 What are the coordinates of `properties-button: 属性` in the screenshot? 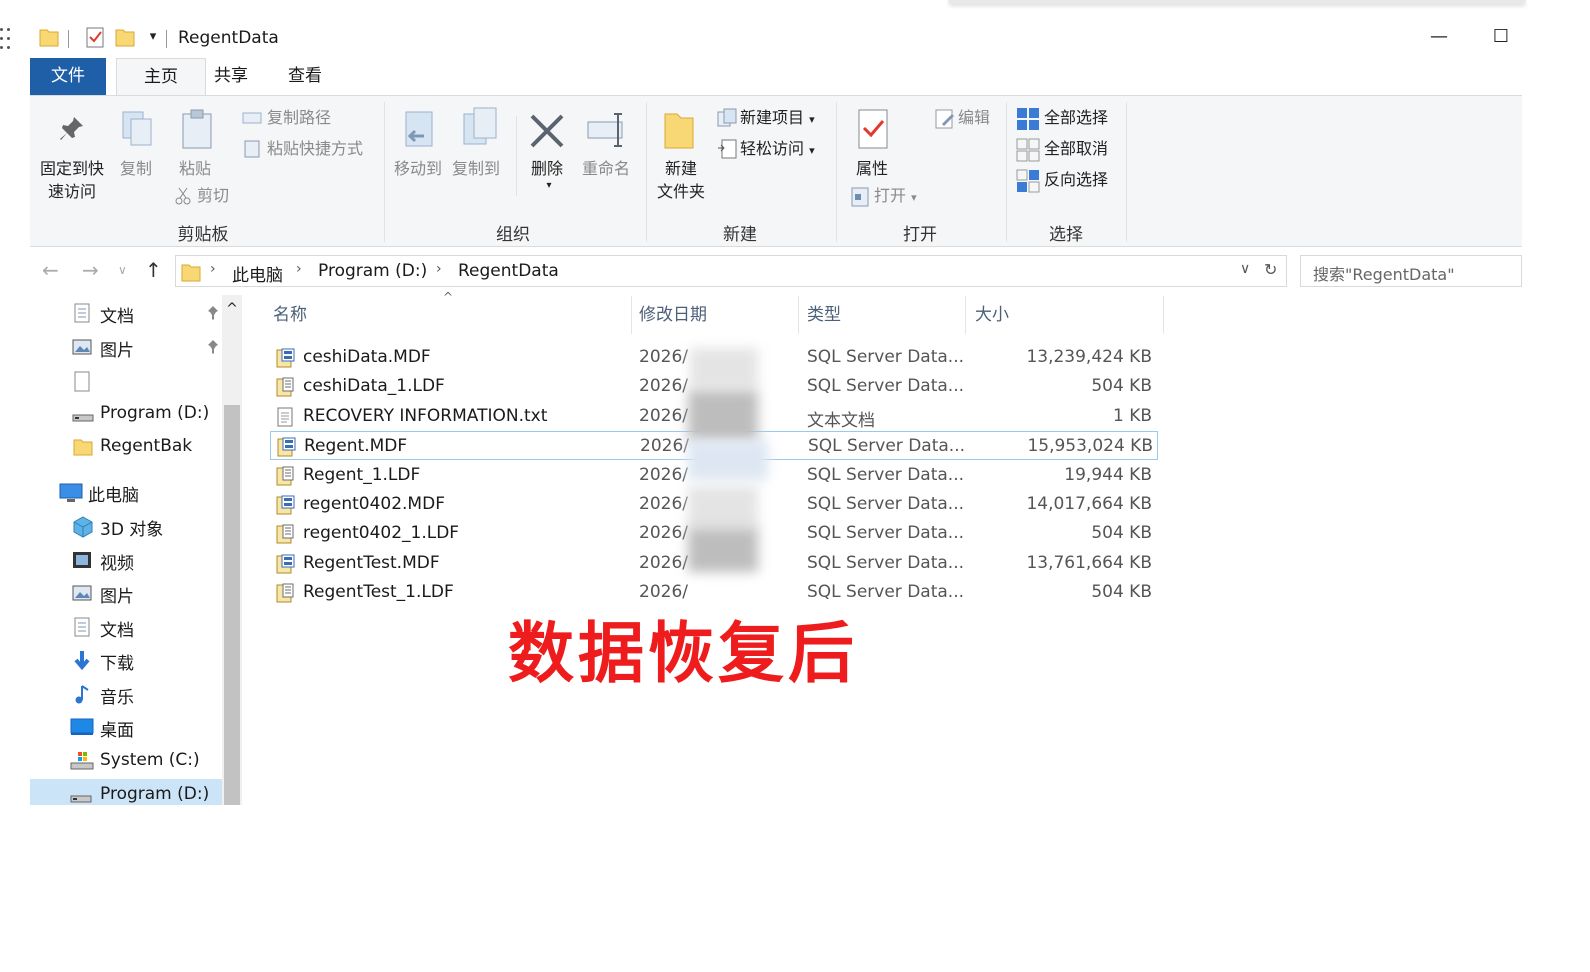 It's located at (872, 168).